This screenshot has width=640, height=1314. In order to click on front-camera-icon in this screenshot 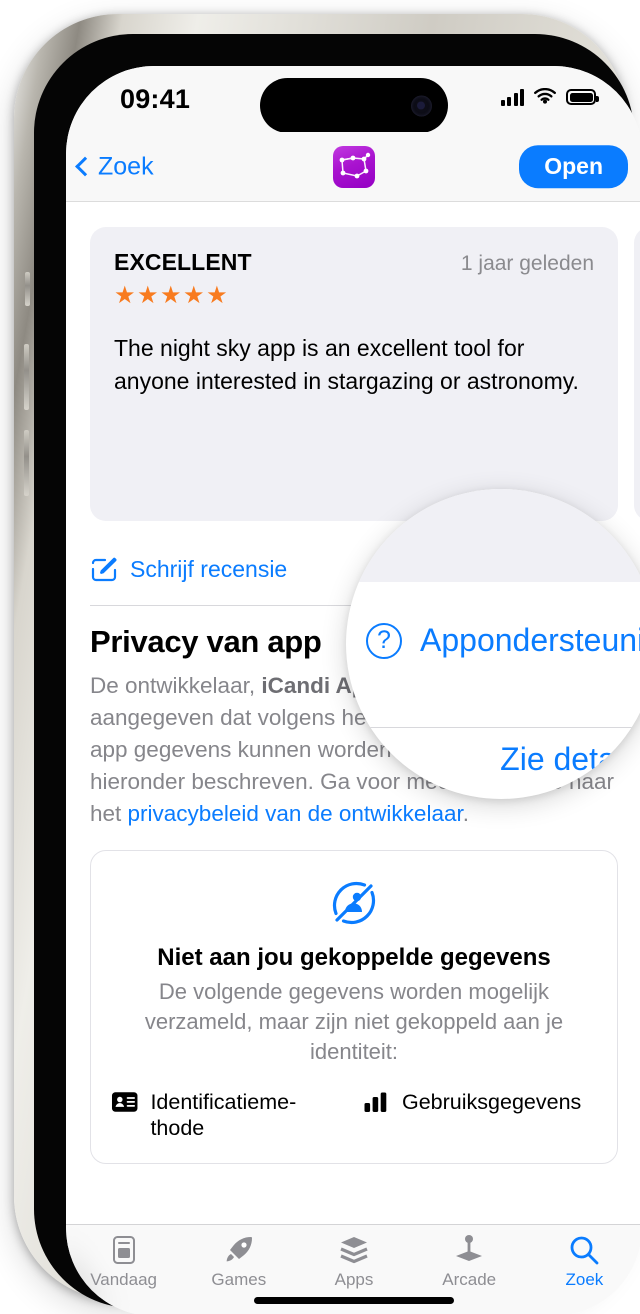, I will do `click(421, 105)`.